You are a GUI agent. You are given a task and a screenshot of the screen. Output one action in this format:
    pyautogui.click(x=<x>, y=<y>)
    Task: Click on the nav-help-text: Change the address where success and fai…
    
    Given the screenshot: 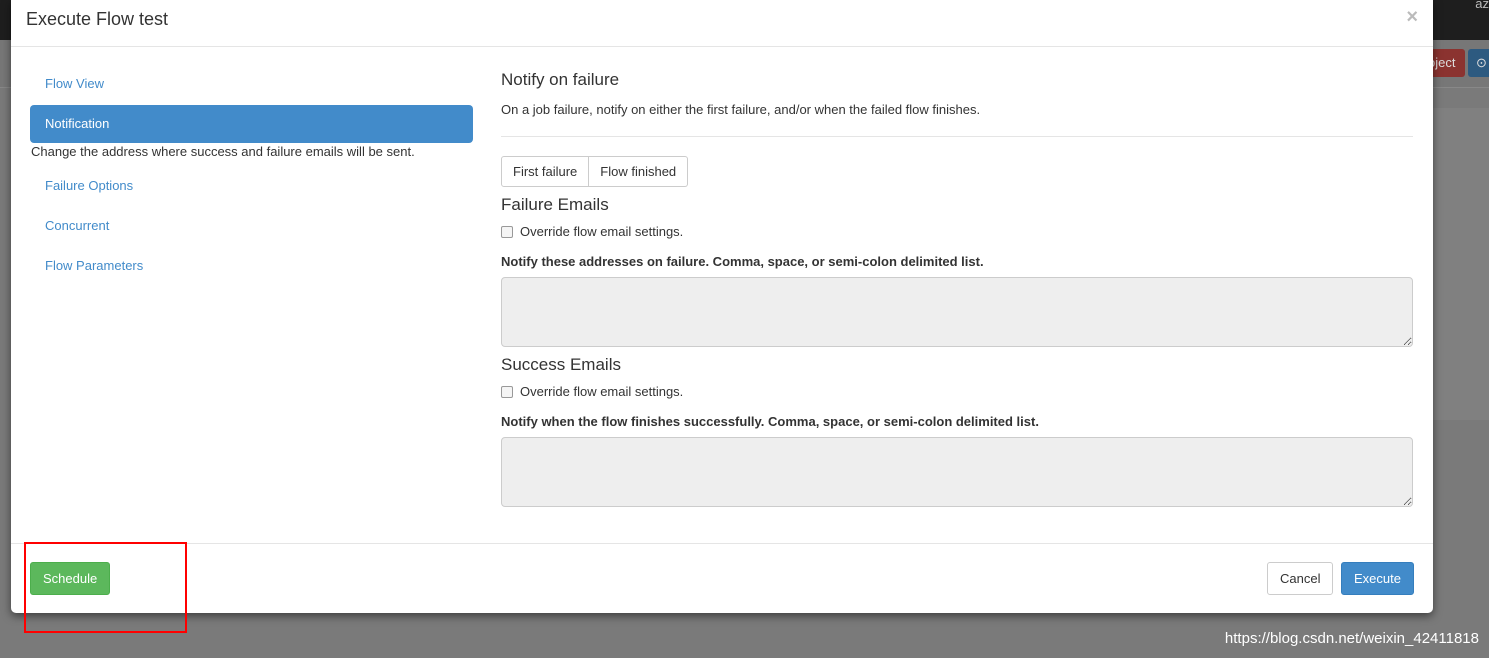 What is the action you would take?
    pyautogui.click(x=223, y=151)
    